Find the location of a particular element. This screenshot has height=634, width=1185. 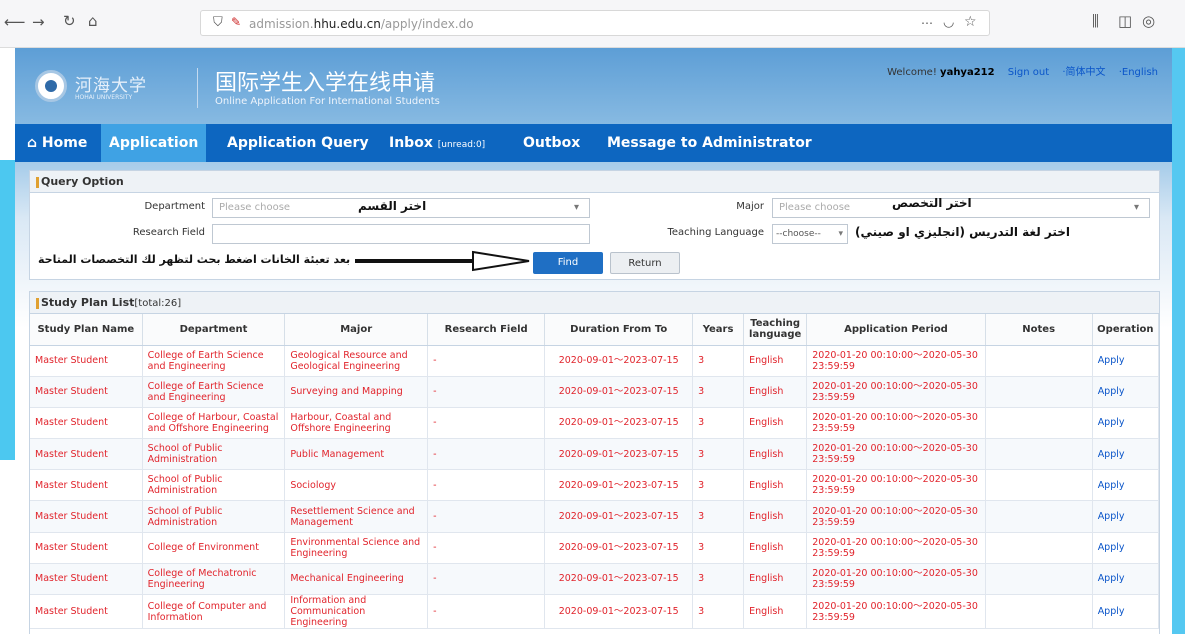

cell-major: Surveying and Mapping is located at coordinates (356, 392).